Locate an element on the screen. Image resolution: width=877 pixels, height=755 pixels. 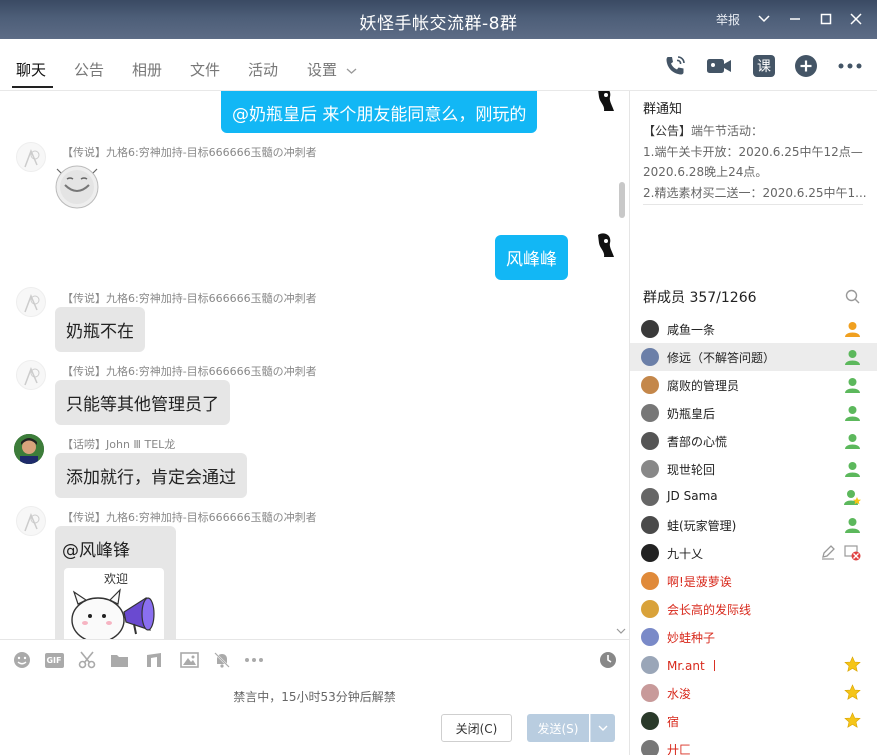
message-bubble-outgoing: @奶瓶皇后 来个朋友能同意么，刚玩的 is located at coordinates (379, 112).